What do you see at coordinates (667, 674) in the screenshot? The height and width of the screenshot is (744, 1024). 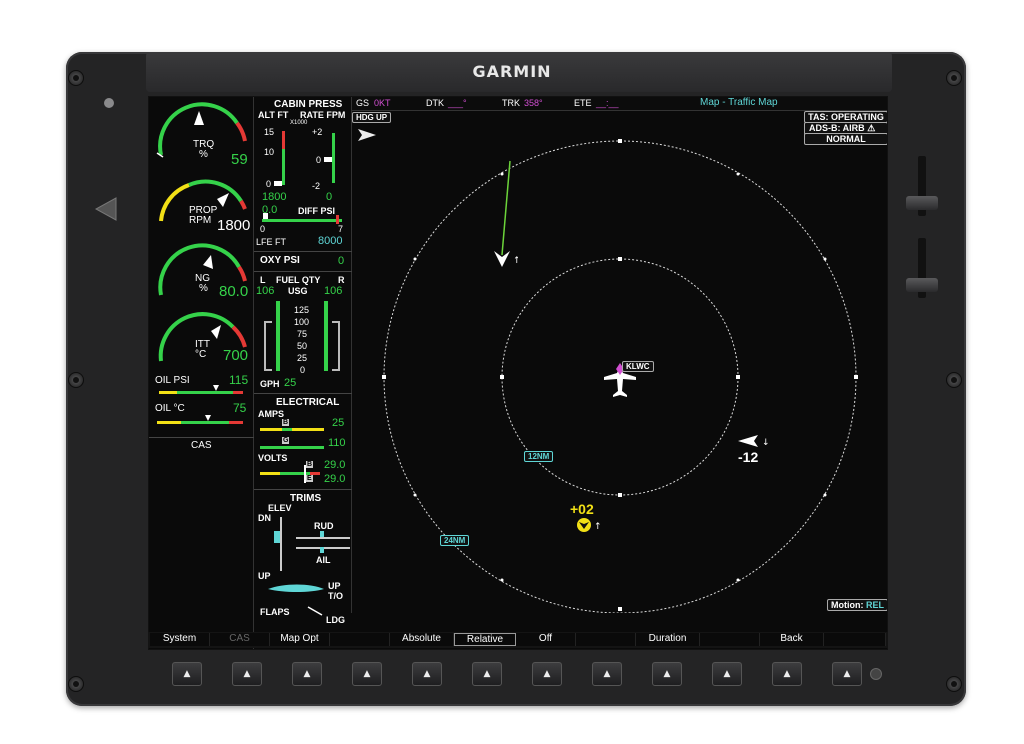 I see `softkey-button-9: ▲` at bounding box center [667, 674].